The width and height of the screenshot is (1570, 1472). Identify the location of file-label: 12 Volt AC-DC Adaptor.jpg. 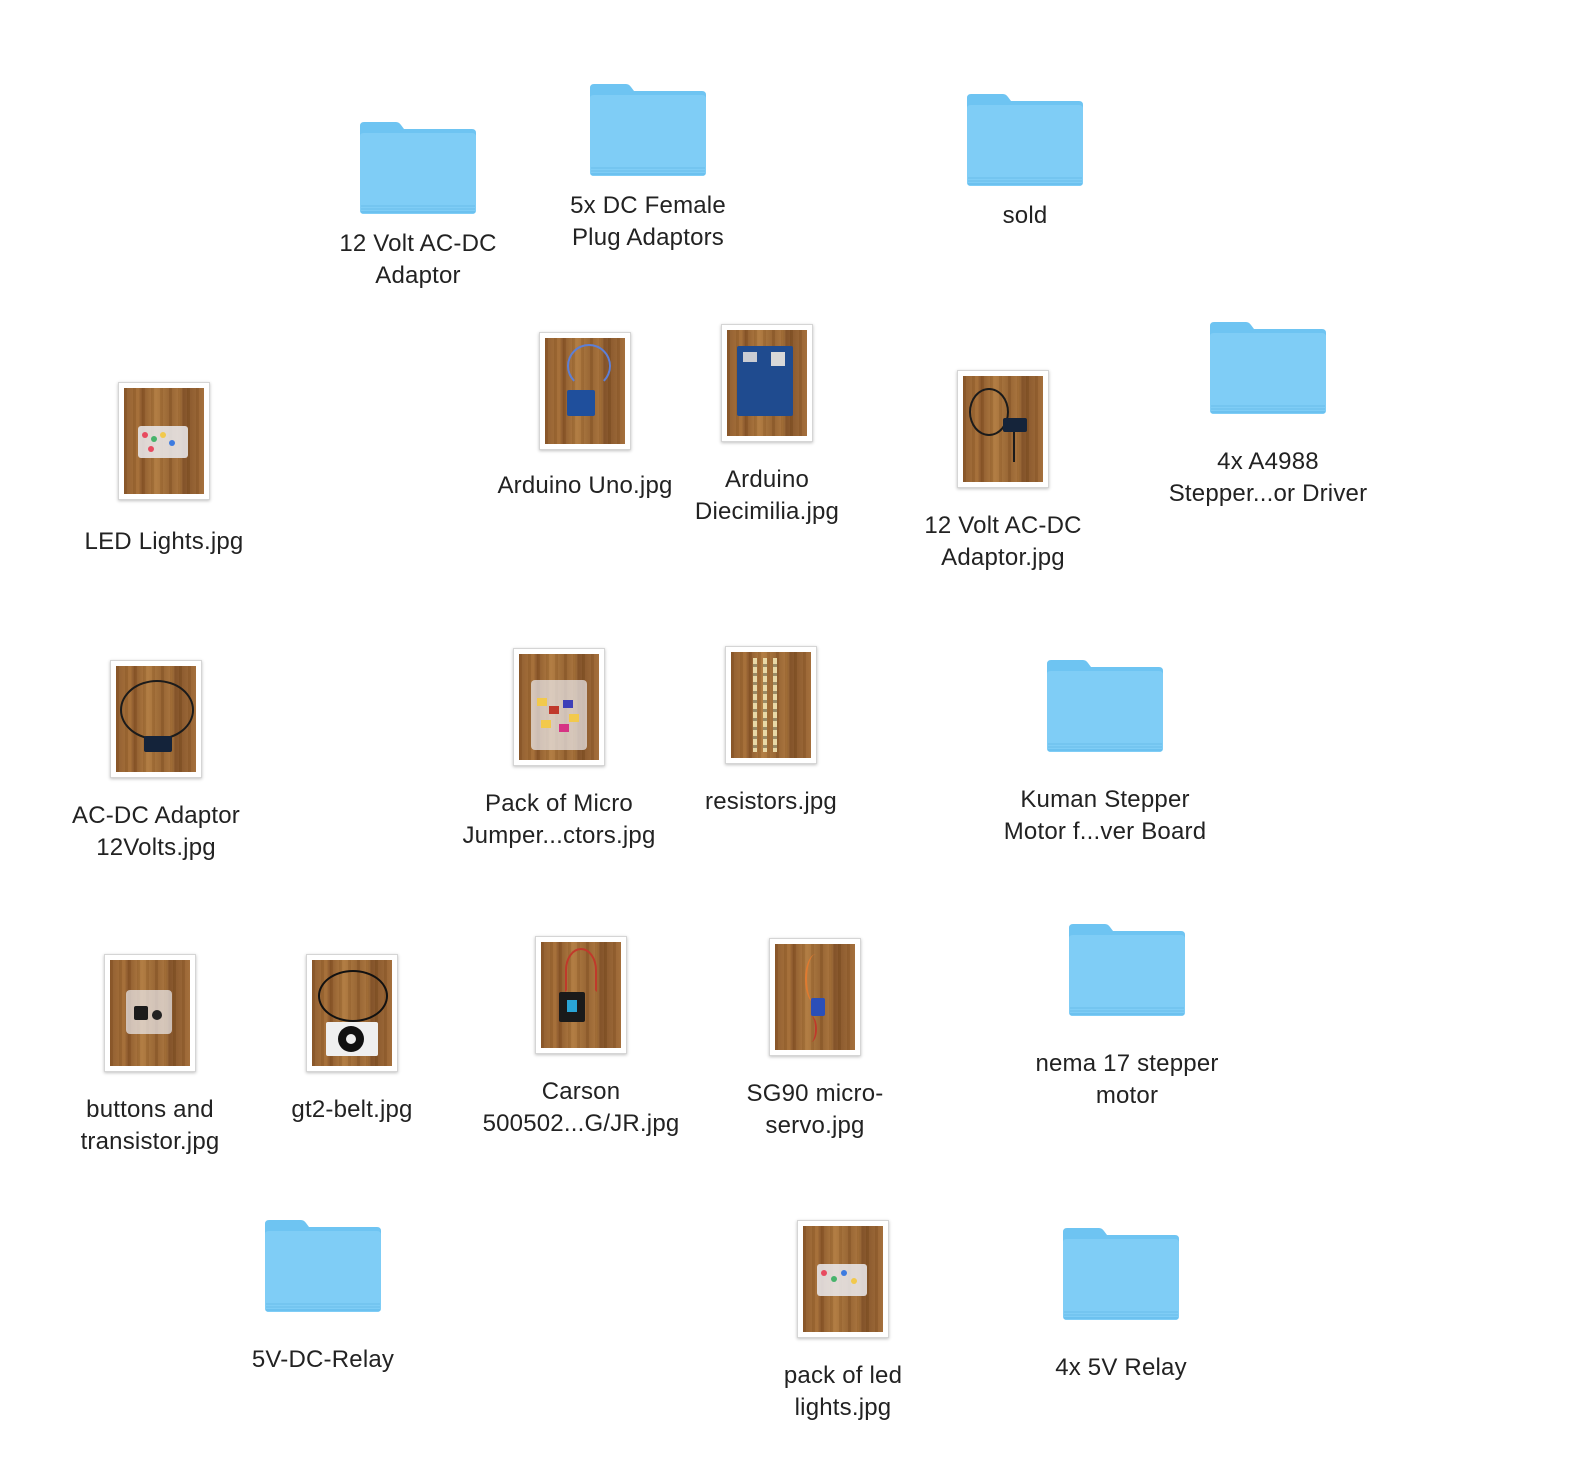
(1003, 541).